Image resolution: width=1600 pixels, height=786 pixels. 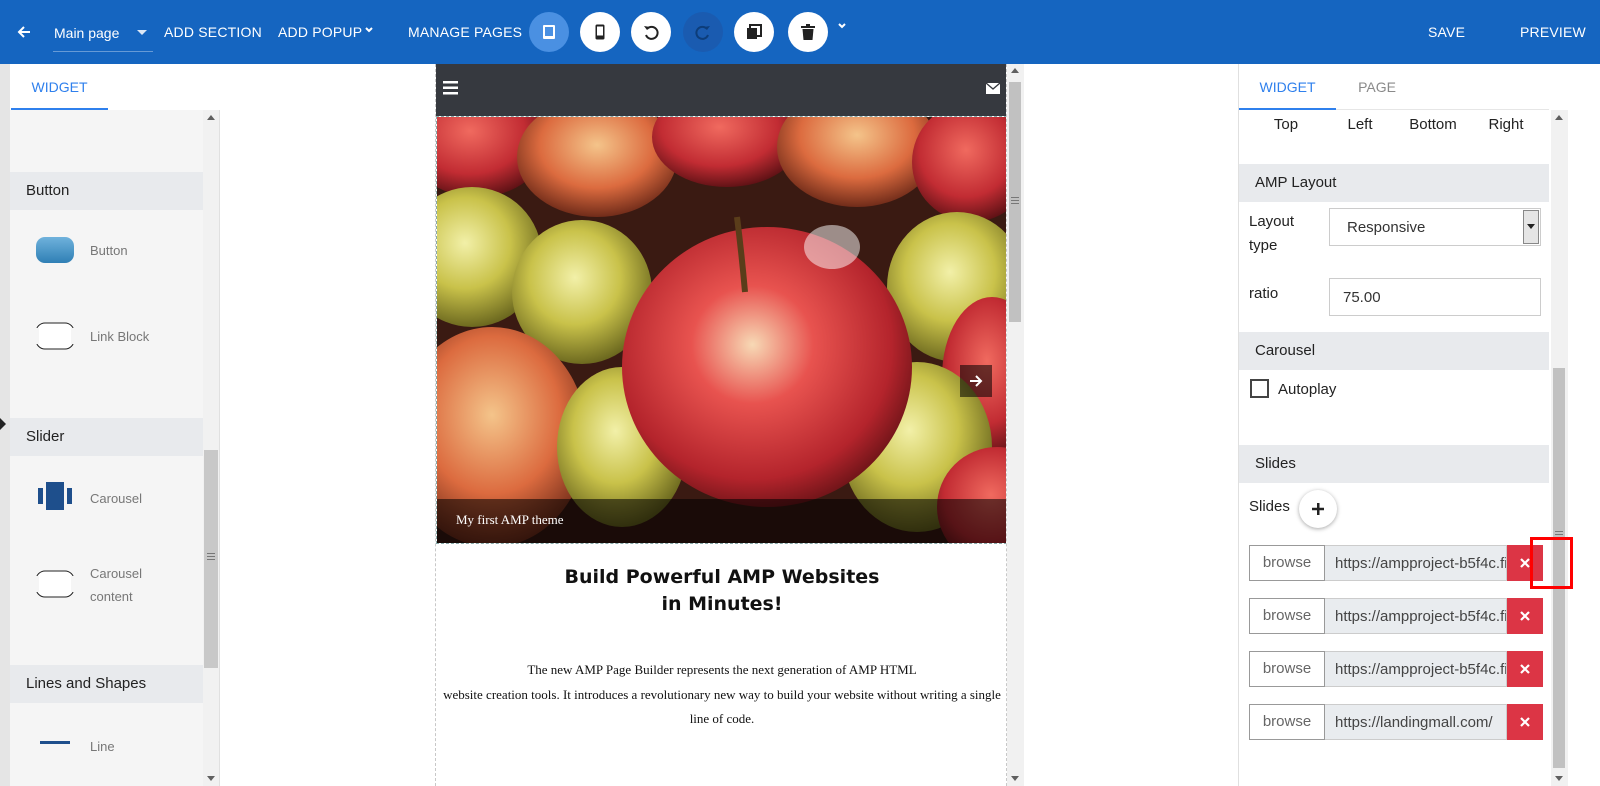 What do you see at coordinates (55, 250) in the screenshot?
I see `button-widget-icon` at bounding box center [55, 250].